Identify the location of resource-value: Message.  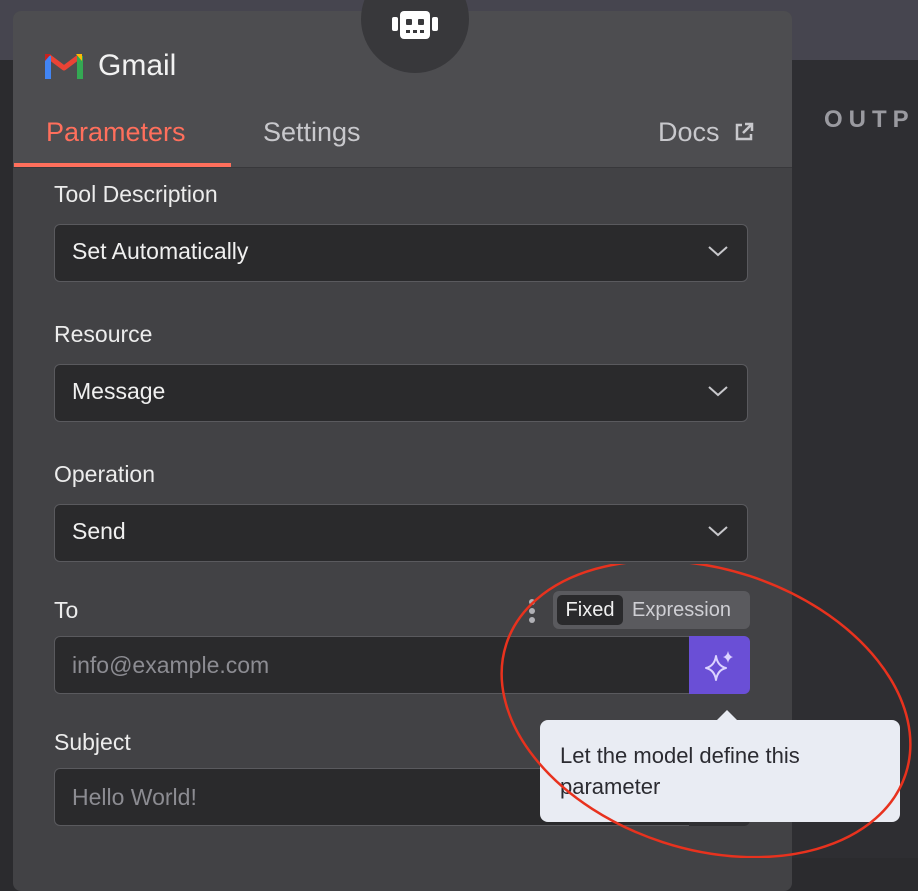
(119, 391).